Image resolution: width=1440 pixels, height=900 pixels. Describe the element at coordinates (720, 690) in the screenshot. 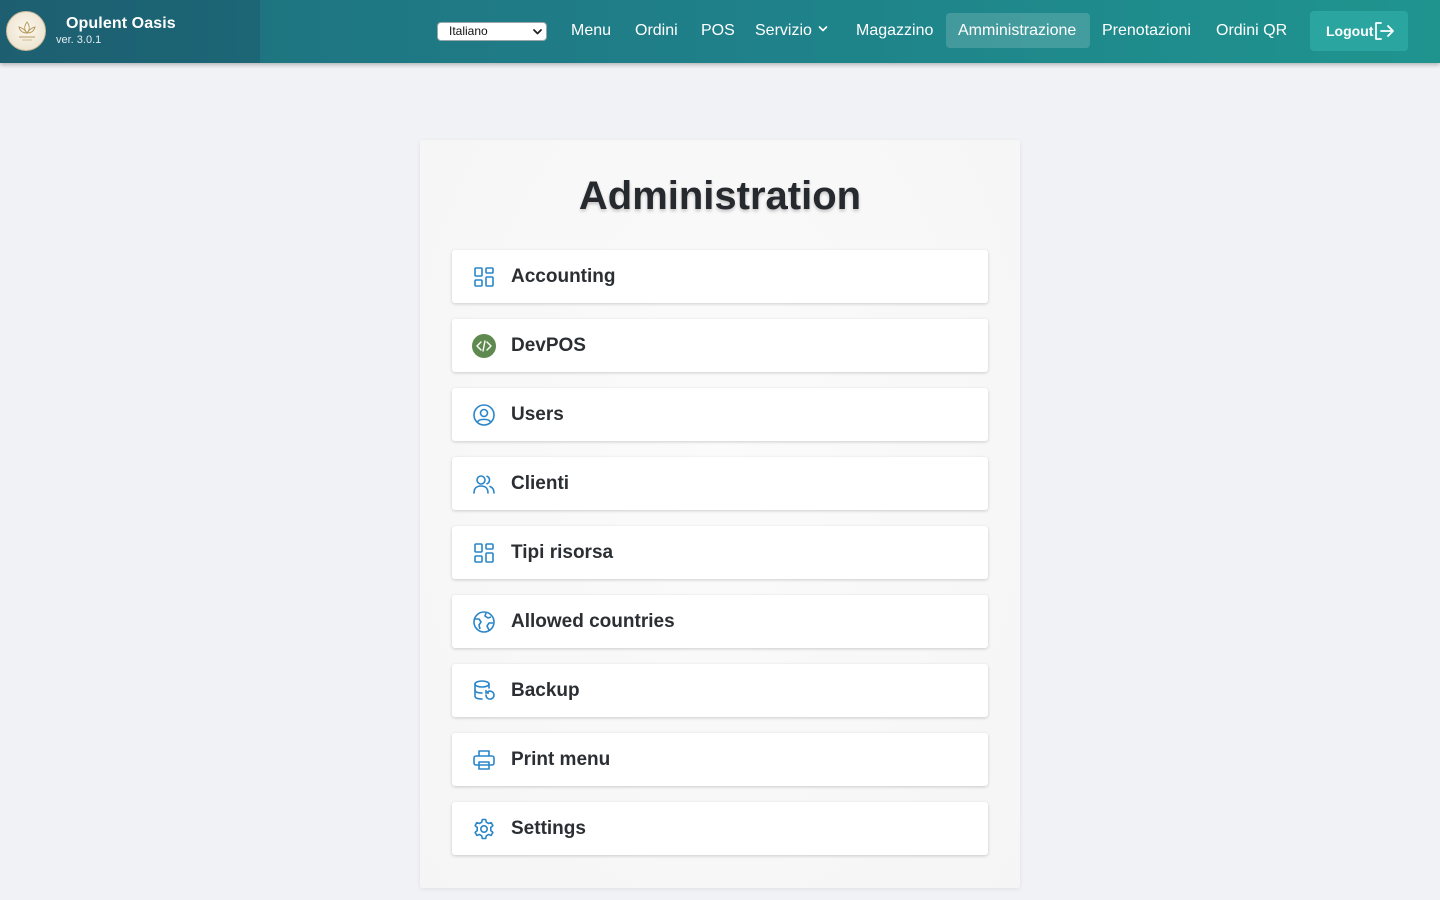

I see `admin-item-backup: Backup` at that location.